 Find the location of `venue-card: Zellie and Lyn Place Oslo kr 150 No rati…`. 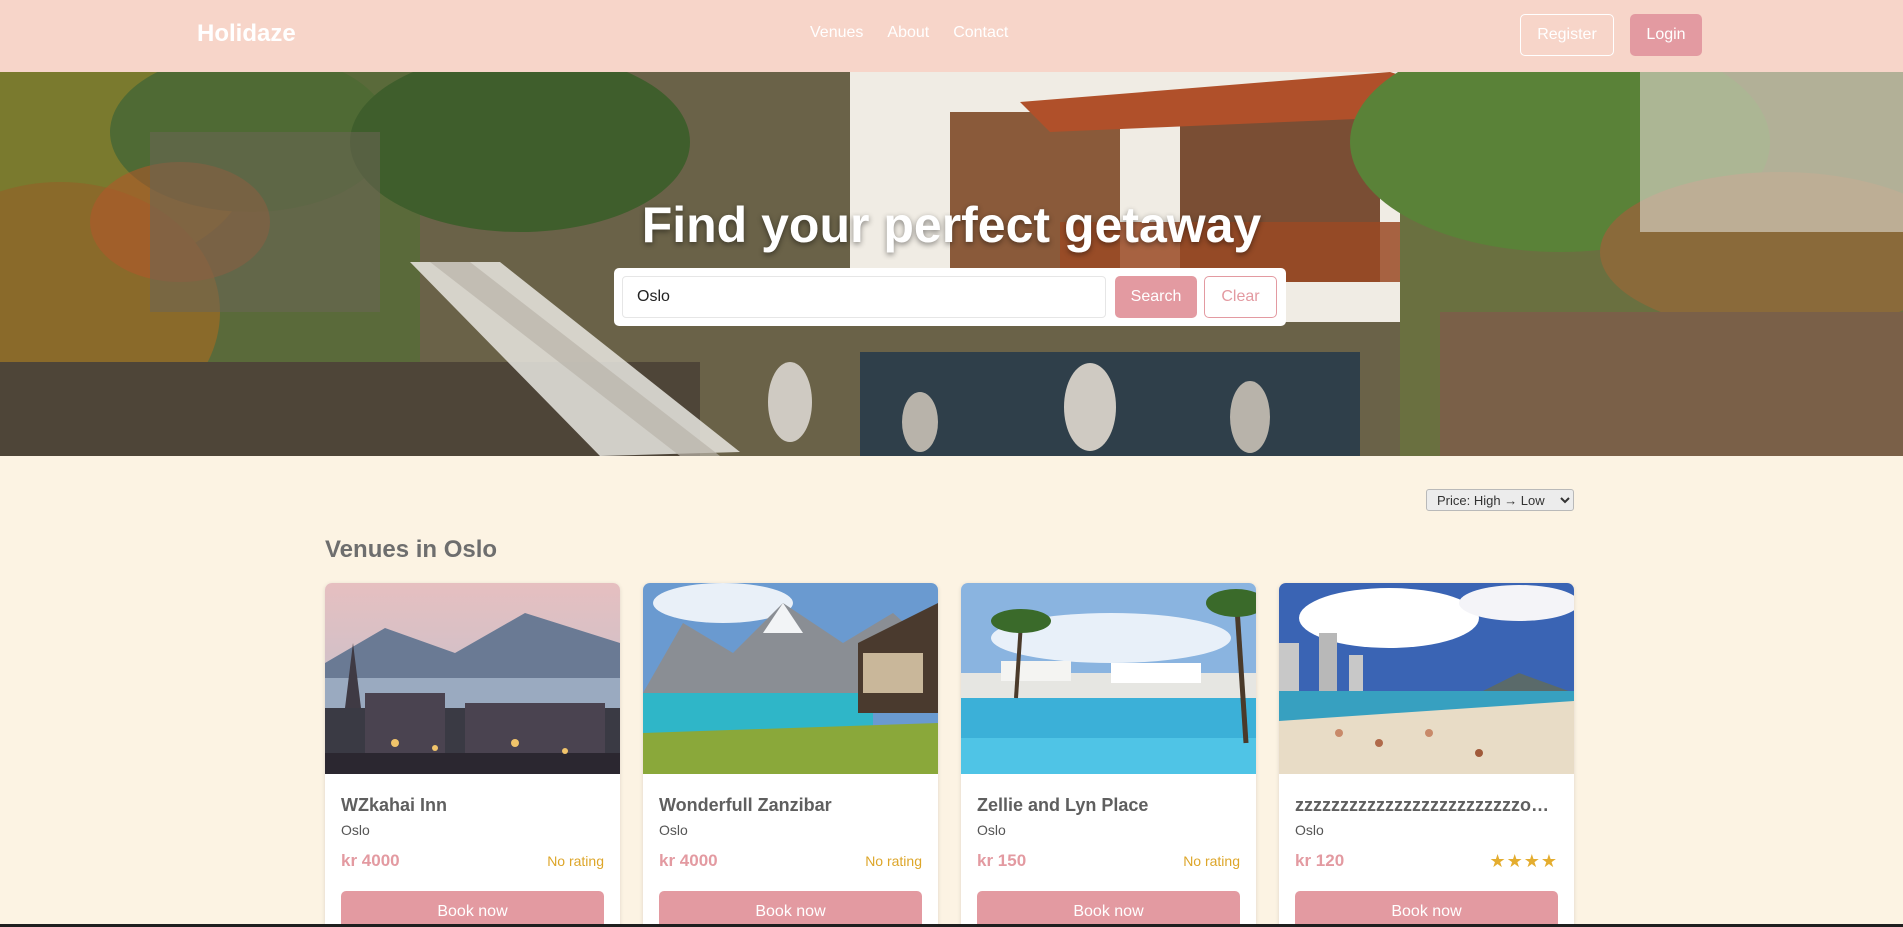

venue-card: Zellie and Lyn Place Oslo kr 150 No rati… is located at coordinates (1108, 755).